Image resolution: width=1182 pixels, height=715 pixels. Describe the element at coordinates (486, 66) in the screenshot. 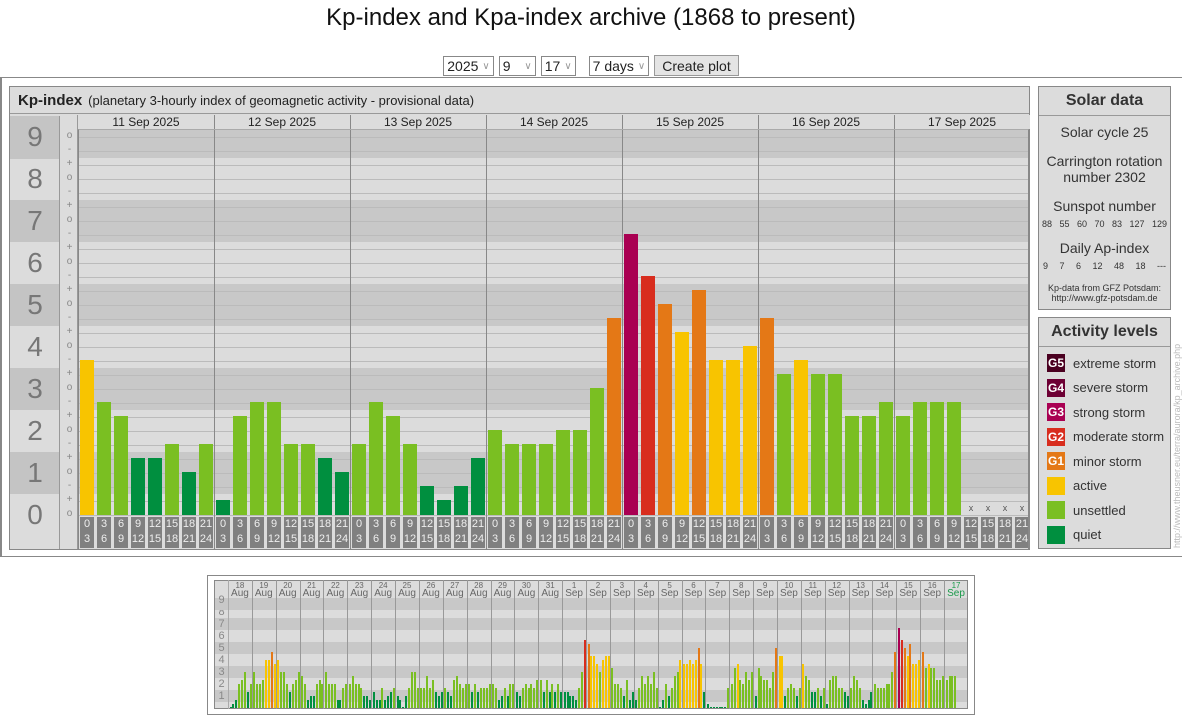

I see `chevron-down-icon: ∨` at that location.